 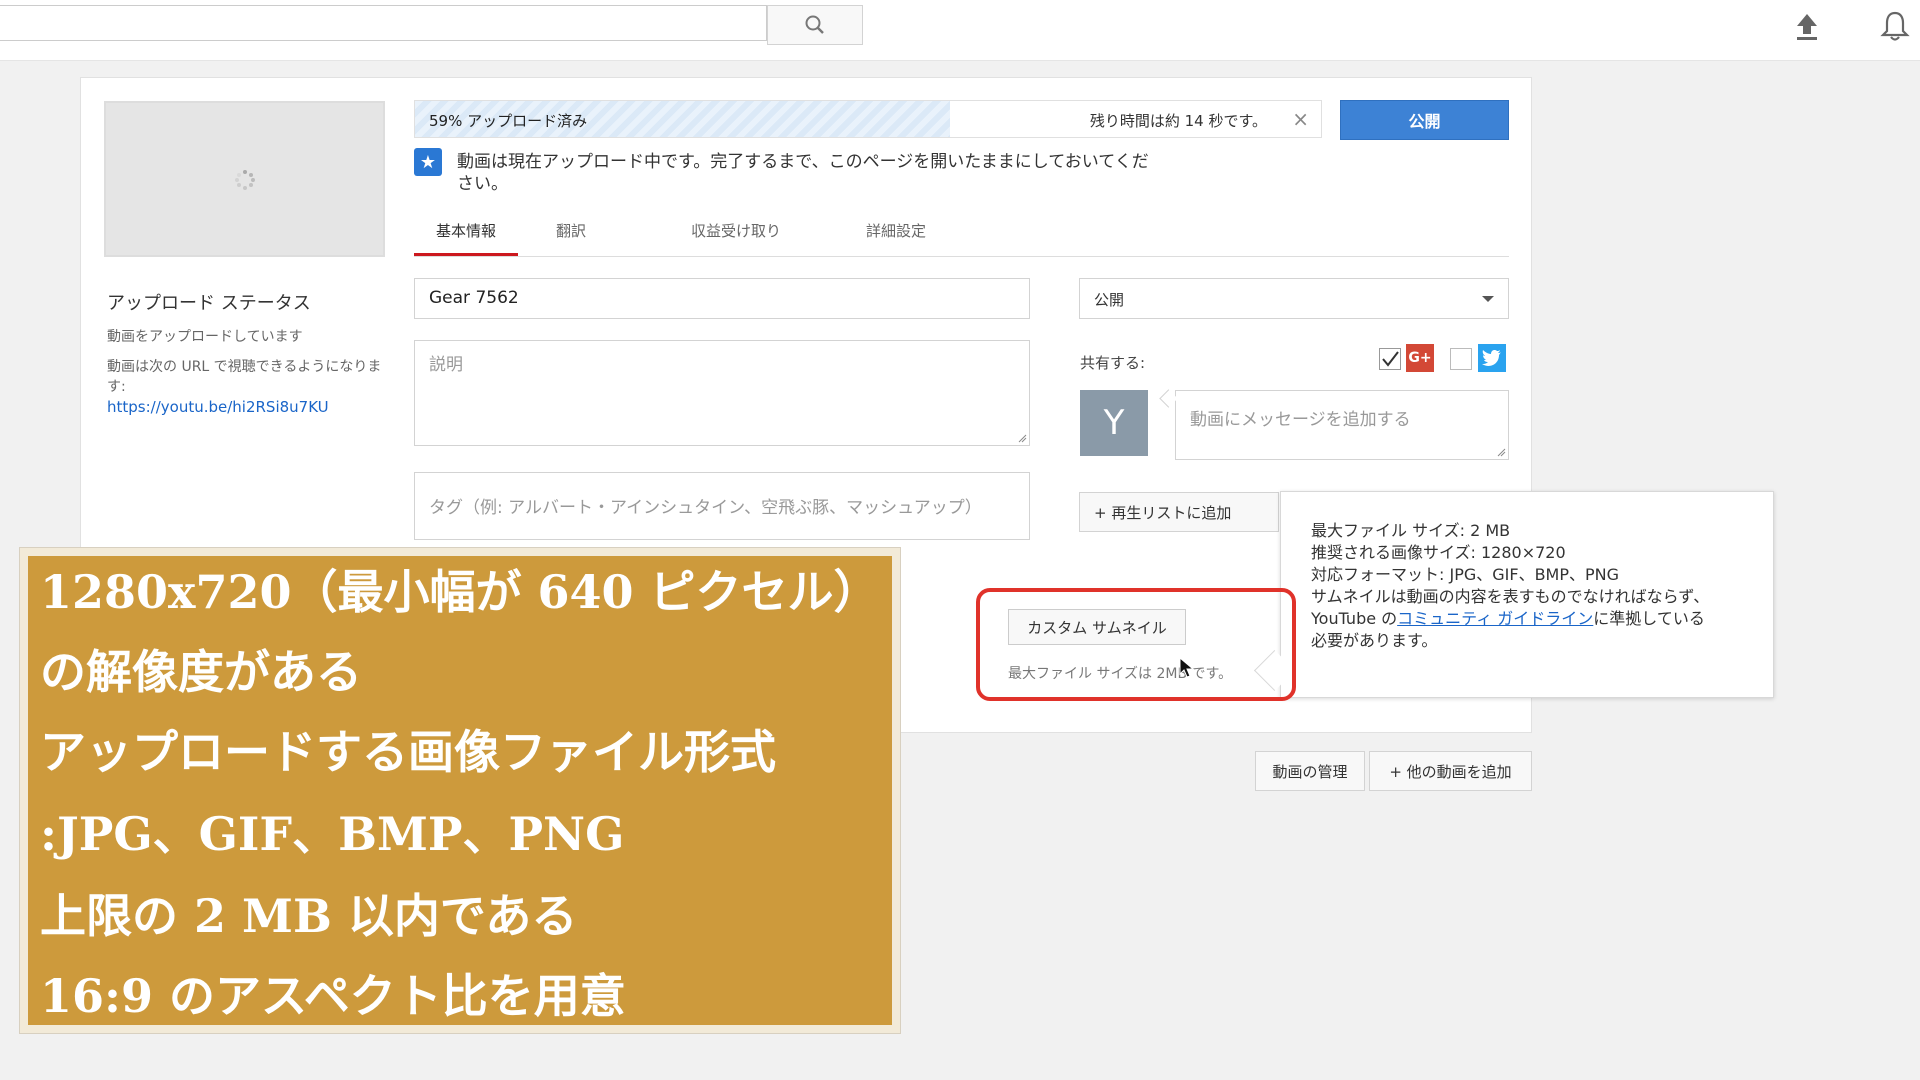 I want to click on share-message-field: 動画にメッセージを追加する, so click(x=1342, y=425).